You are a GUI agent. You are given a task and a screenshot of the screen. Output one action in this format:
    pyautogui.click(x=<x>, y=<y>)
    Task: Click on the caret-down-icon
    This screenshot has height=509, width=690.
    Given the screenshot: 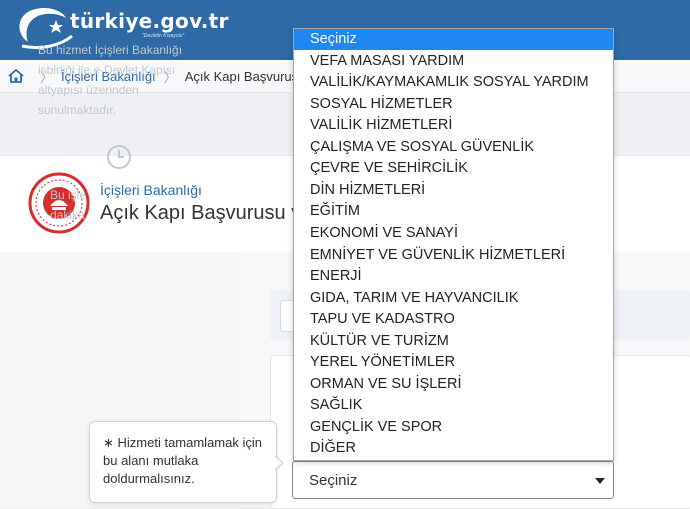 What is the action you would take?
    pyautogui.click(x=600, y=481)
    